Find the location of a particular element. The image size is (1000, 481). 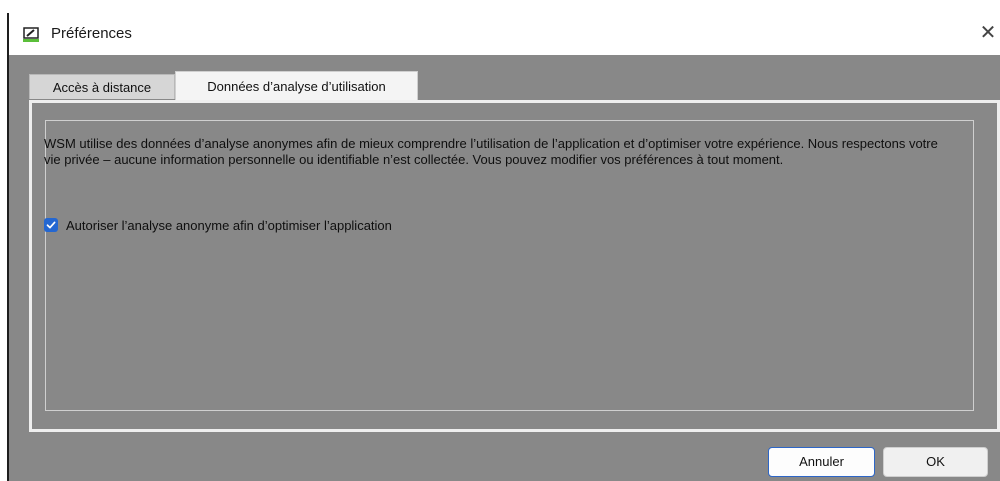

allow-analytics-checkbox is located at coordinates (51, 225).